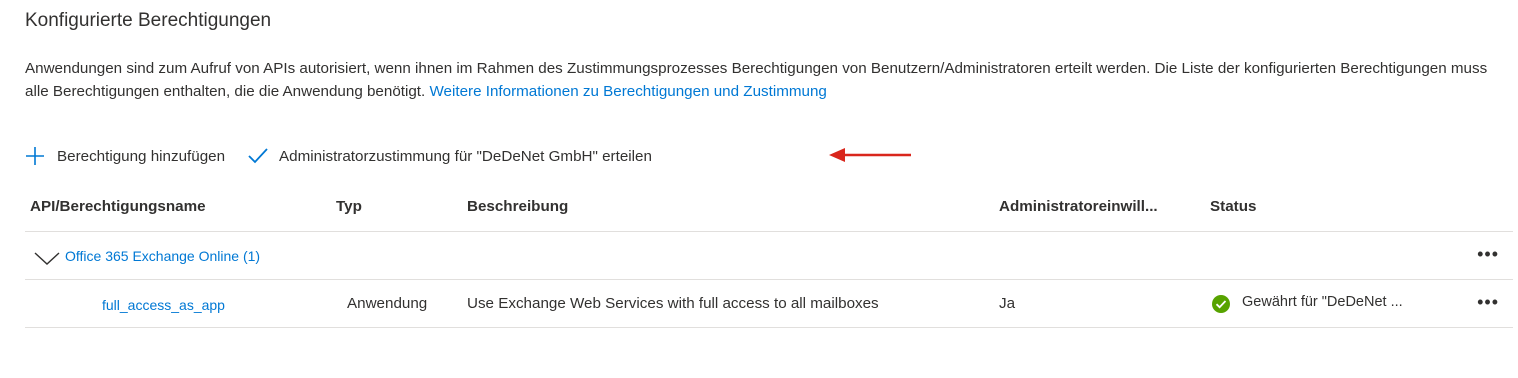 The width and height of the screenshot is (1518, 378). I want to click on add-permission-button: Berechtigung hinzufügen, so click(125, 156).